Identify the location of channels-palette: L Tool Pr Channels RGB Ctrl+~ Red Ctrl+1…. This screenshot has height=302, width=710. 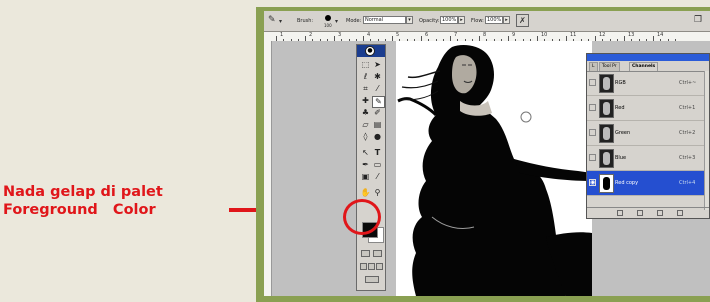
(648, 136).